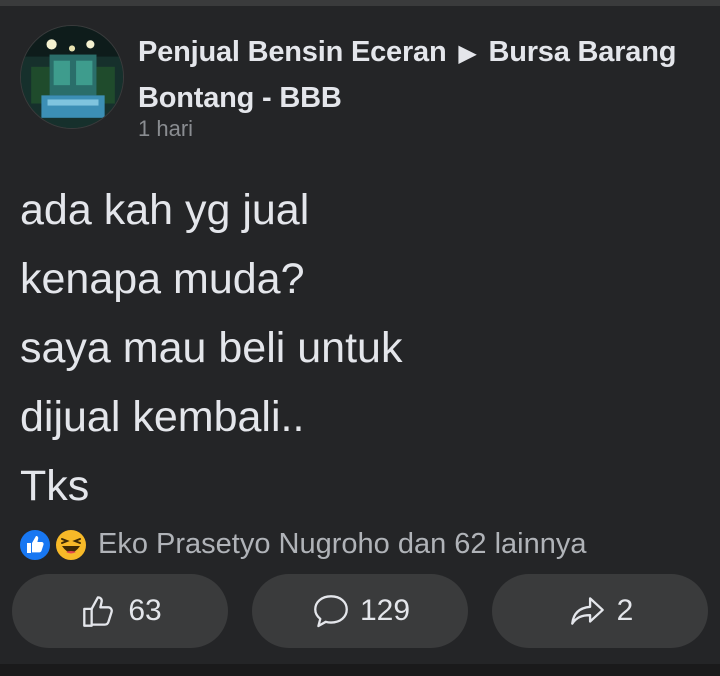 This screenshot has height=676, width=720. Describe the element at coordinates (331, 611) in the screenshot. I see `comment-icon` at that location.